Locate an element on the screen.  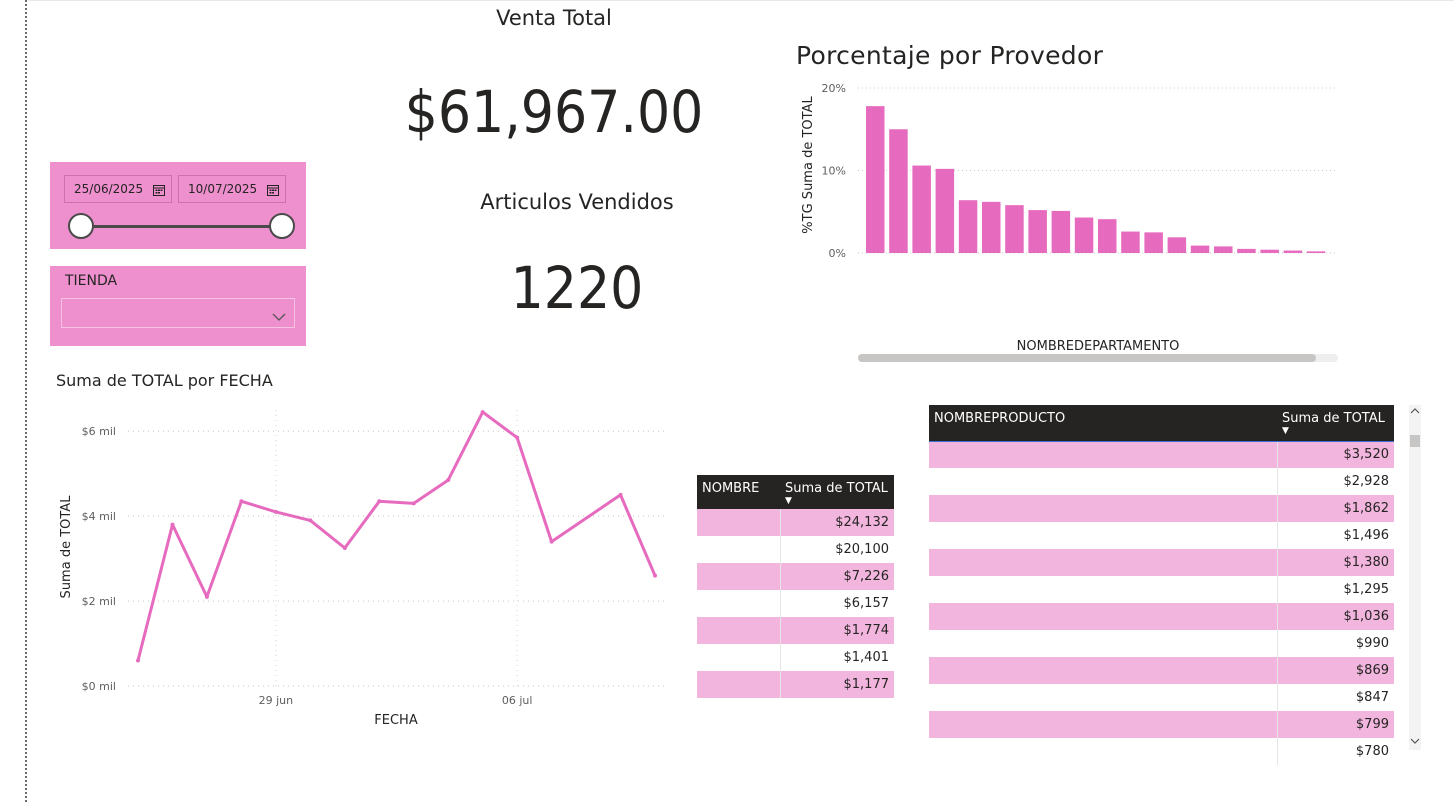
nombre-row: $7,226 is located at coordinates (795, 576).